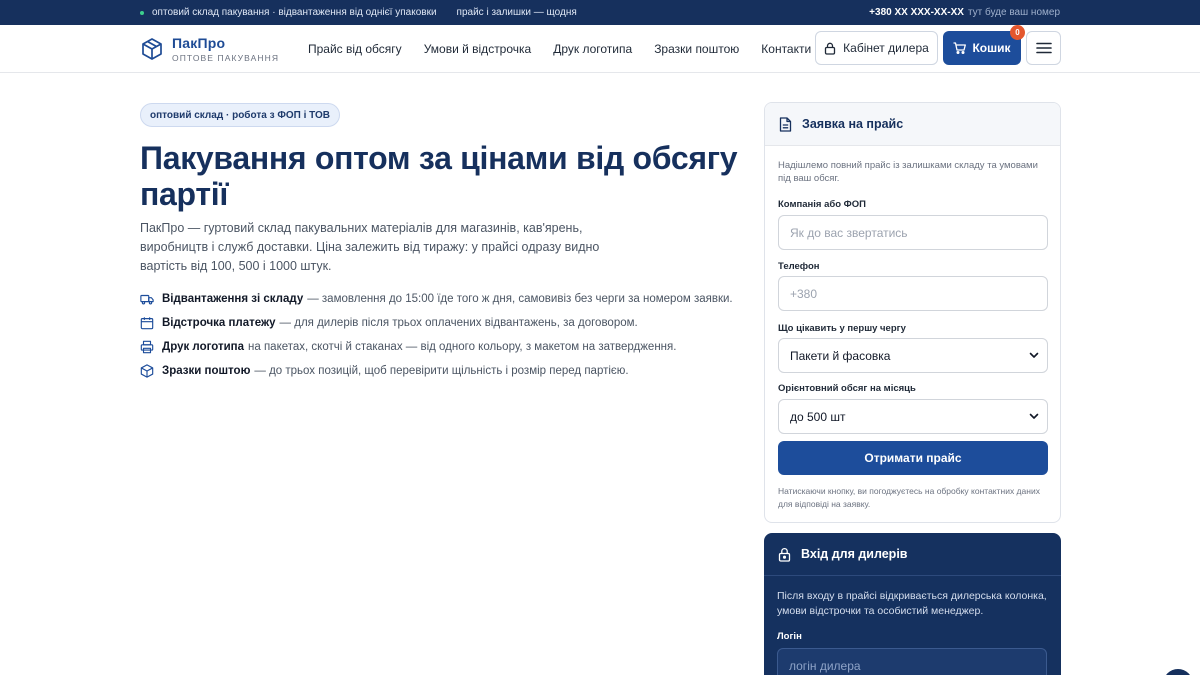 This screenshot has width=1200, height=675. What do you see at coordinates (912, 124) in the screenshot?
I see `price-request-header: Заявка на прайс` at bounding box center [912, 124].